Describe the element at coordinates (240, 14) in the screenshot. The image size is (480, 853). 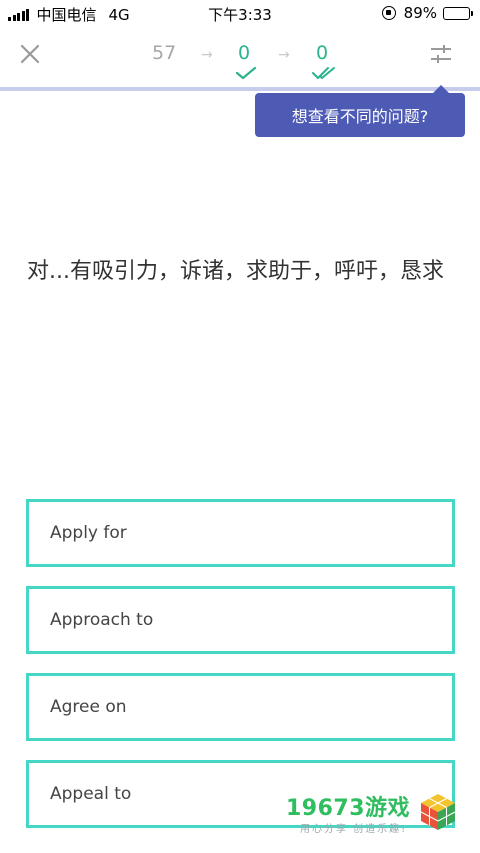
I see `status-bar: 中国电信 4G 下午3:33 89%` at that location.